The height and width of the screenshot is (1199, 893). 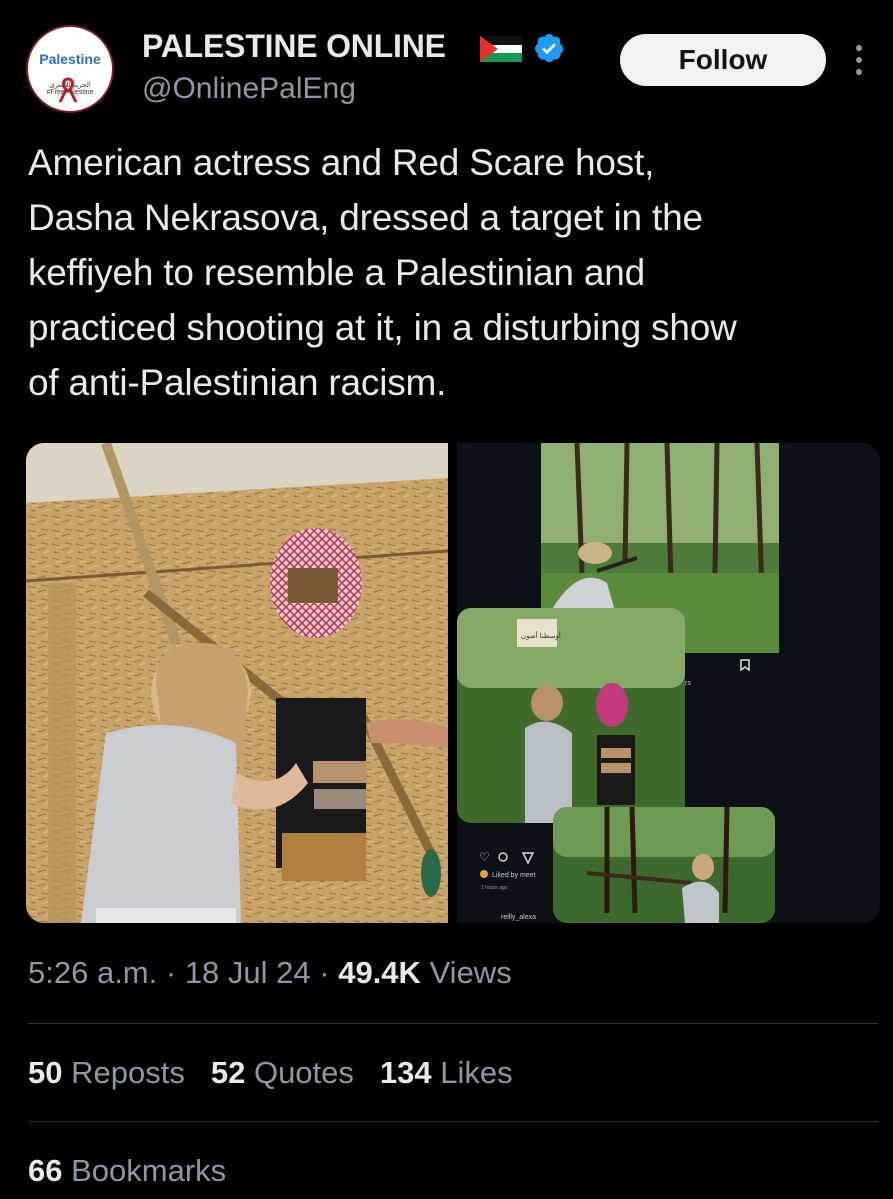 I want to click on more-options-icon, so click(x=859, y=60).